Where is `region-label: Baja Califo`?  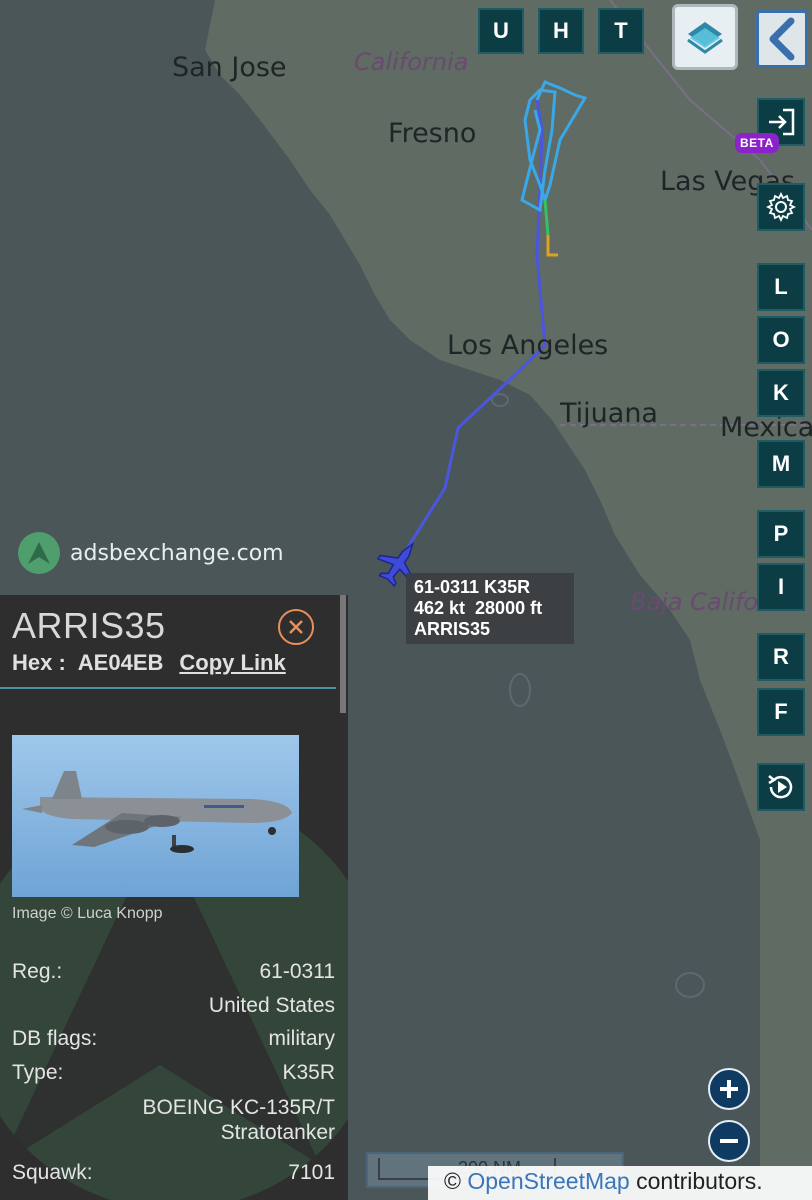
region-label: Baja Califo is located at coordinates (694, 602).